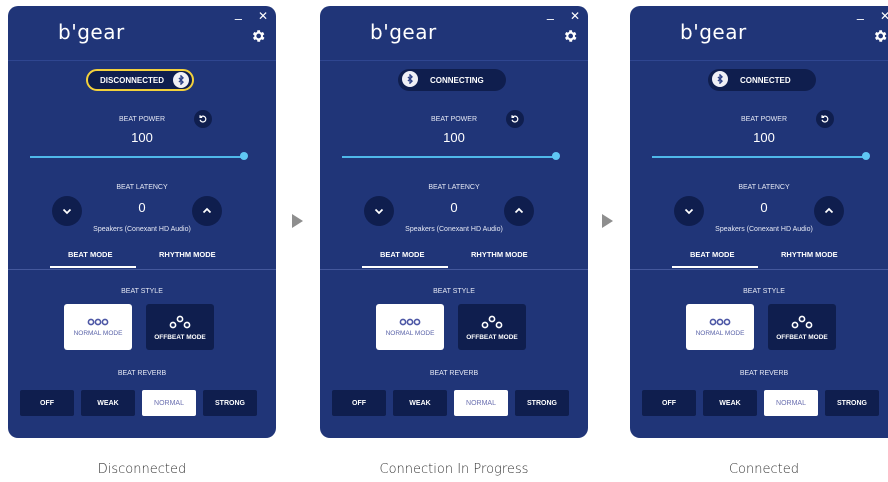 The height and width of the screenshot is (482, 888). I want to click on connection-status-label: CONNECTING, so click(457, 80).